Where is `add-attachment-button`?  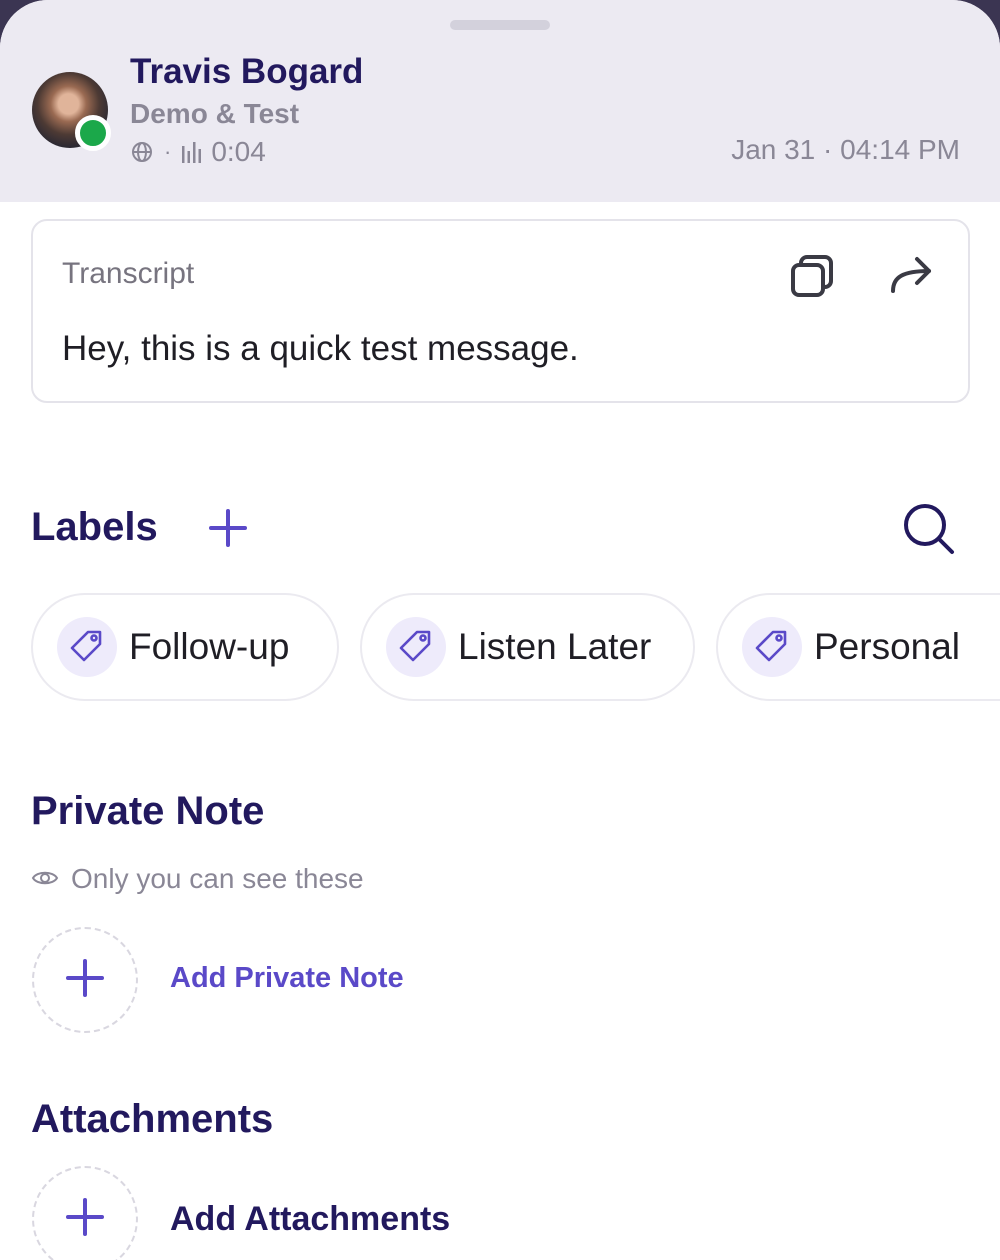 add-attachment-button is located at coordinates (85, 1213).